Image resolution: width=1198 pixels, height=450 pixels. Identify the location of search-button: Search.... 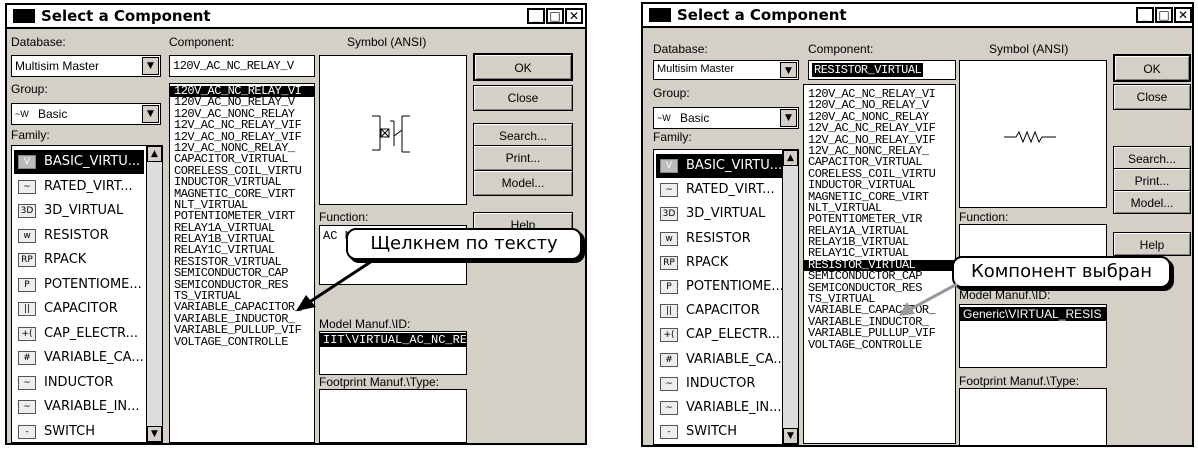
(1152, 158).